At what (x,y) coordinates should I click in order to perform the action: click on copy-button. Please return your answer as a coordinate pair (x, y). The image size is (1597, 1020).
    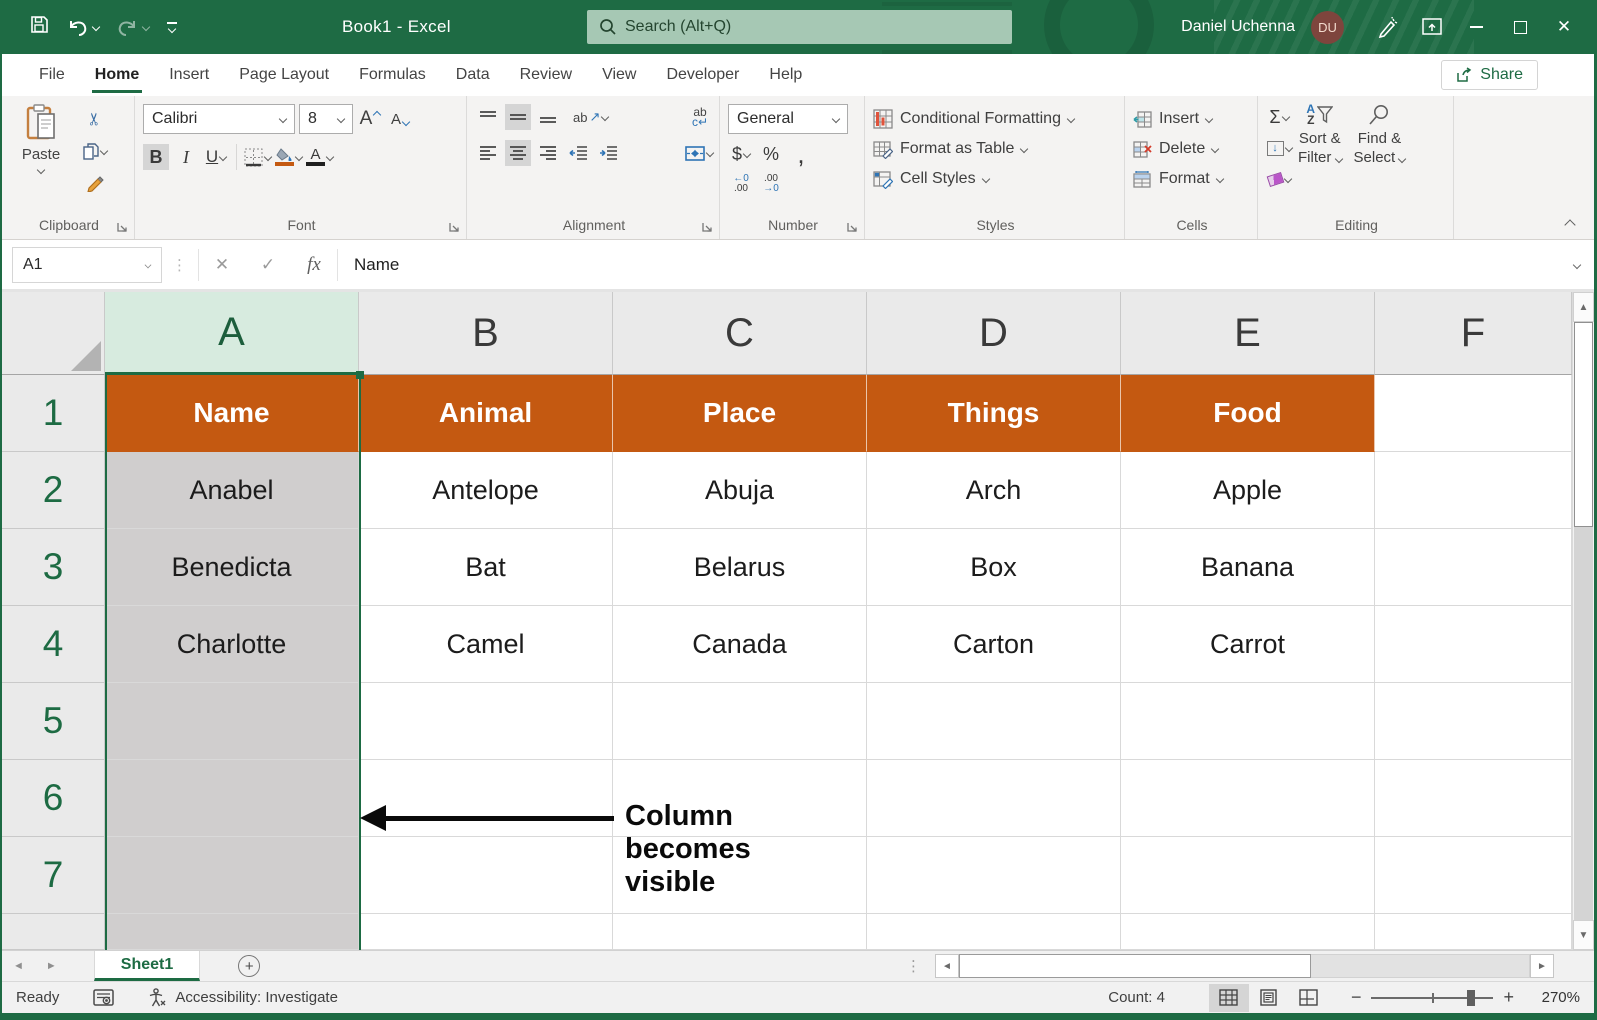
    Looking at the image, I should click on (95, 151).